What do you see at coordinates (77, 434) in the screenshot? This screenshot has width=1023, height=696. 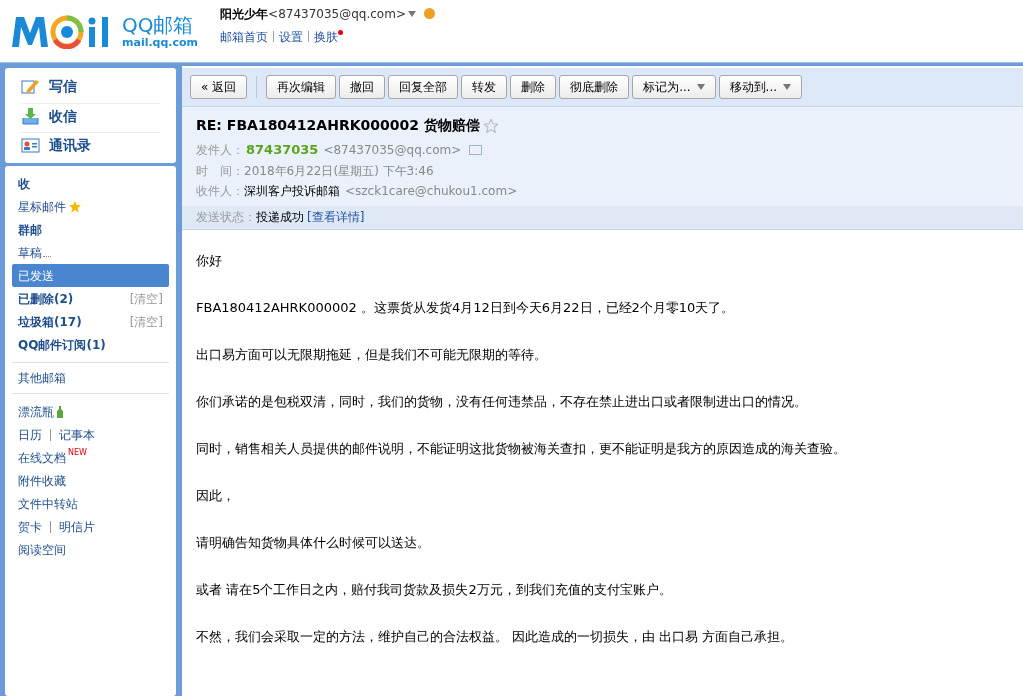 I see `tool-link: 记事本` at bounding box center [77, 434].